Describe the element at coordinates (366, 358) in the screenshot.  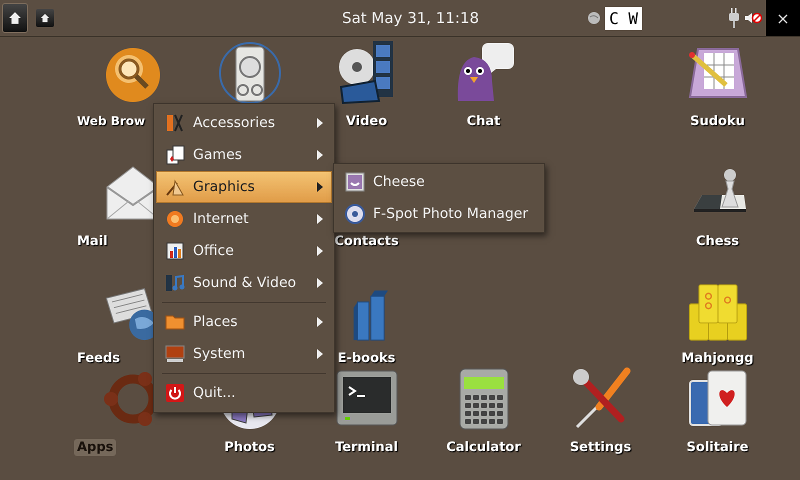
I see `desktop-icon-label: E-books` at that location.